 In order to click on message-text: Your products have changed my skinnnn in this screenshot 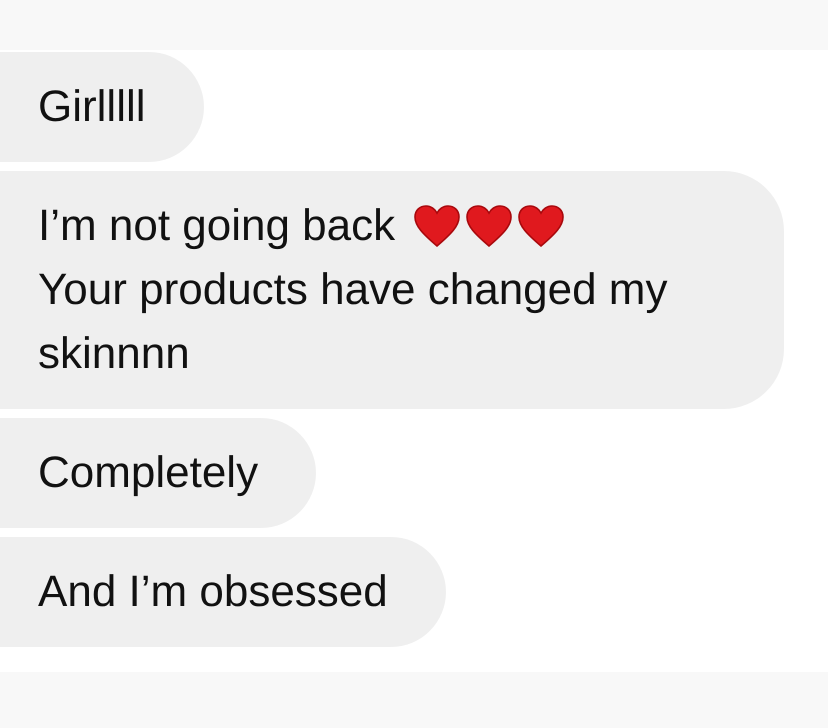, I will do `click(353, 322)`.